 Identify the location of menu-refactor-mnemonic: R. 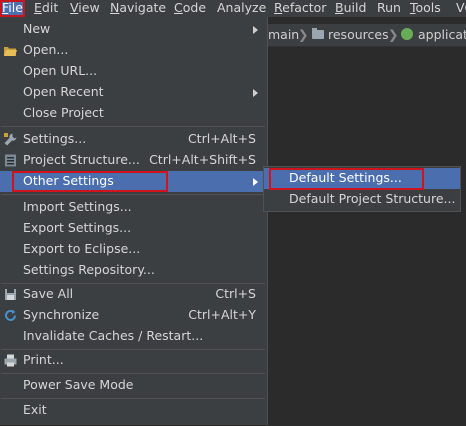
(278, 7).